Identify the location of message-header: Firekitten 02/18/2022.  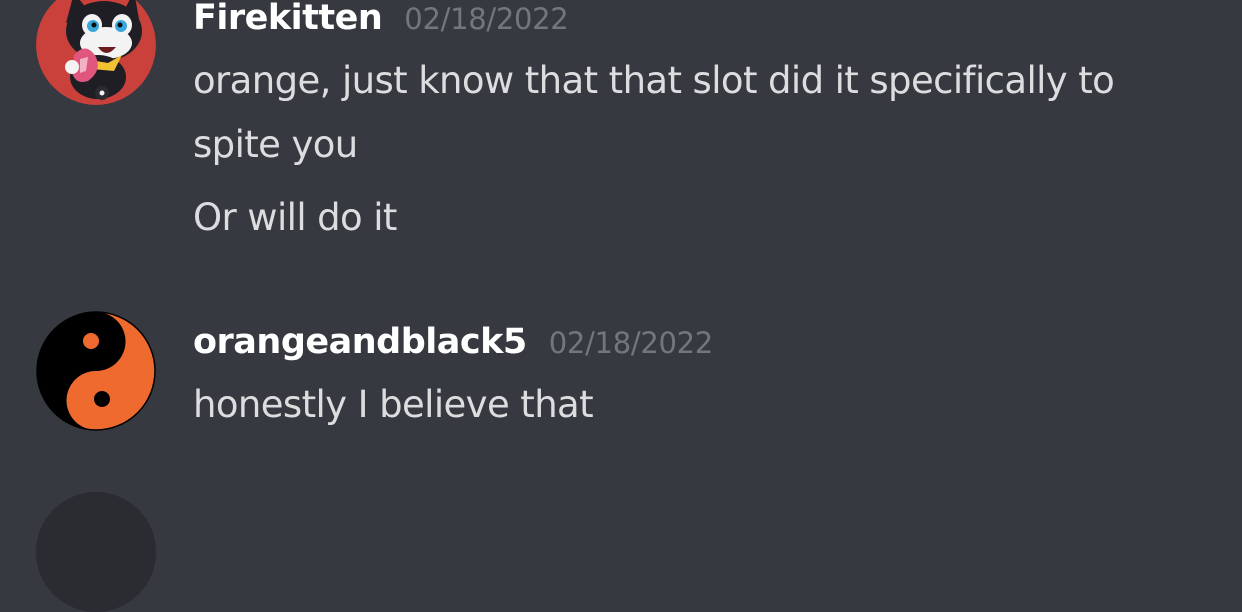
(381, 19).